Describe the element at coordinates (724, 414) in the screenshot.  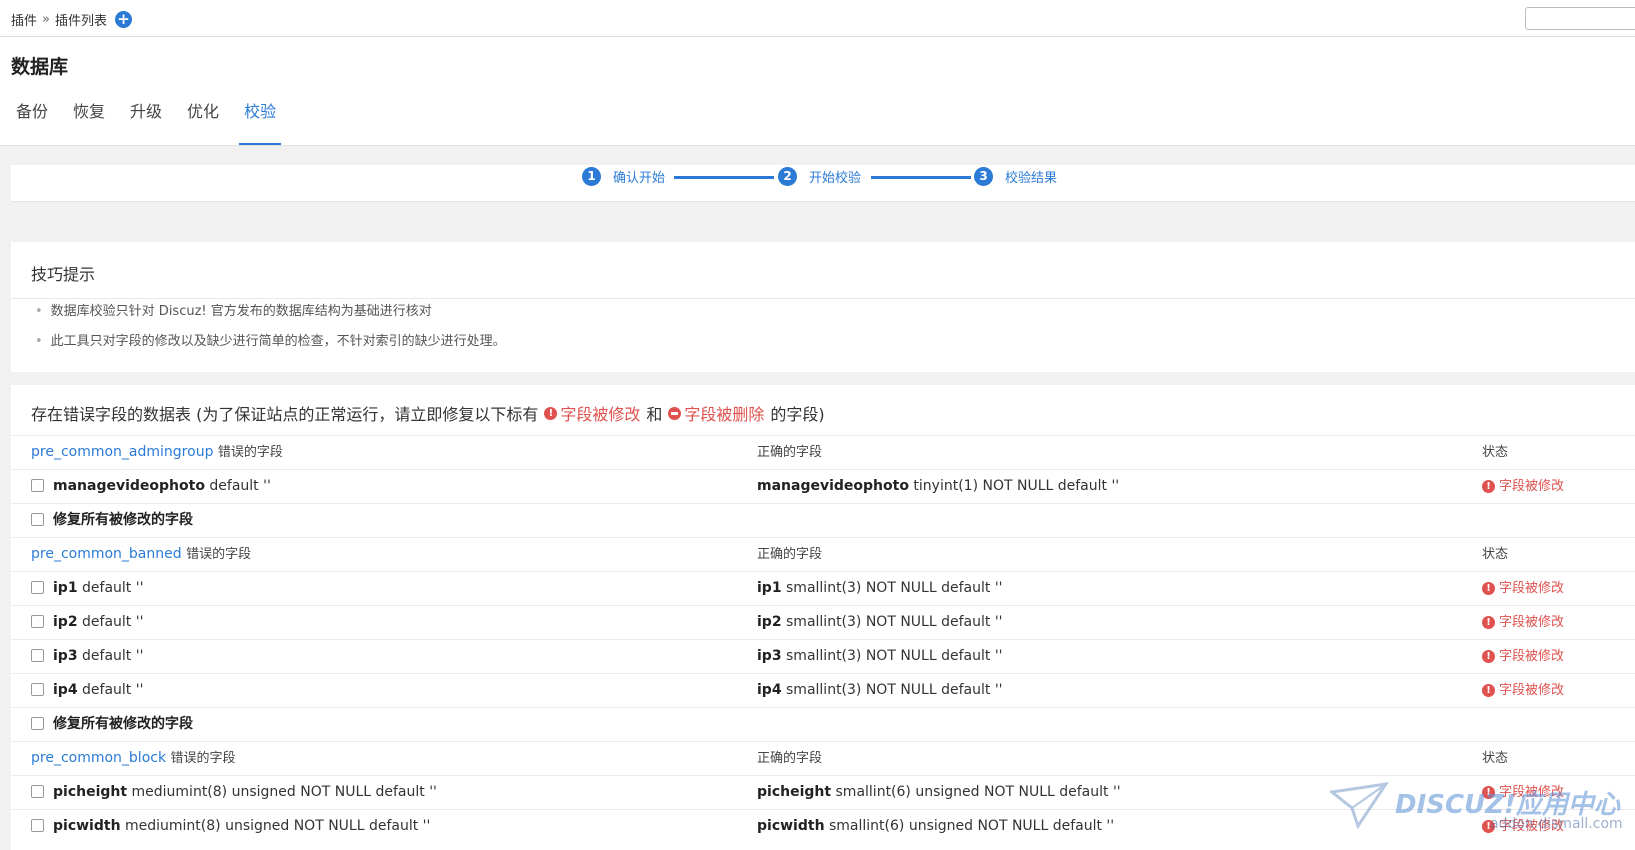
I see `deleted-legend: 字段被删除` at that location.